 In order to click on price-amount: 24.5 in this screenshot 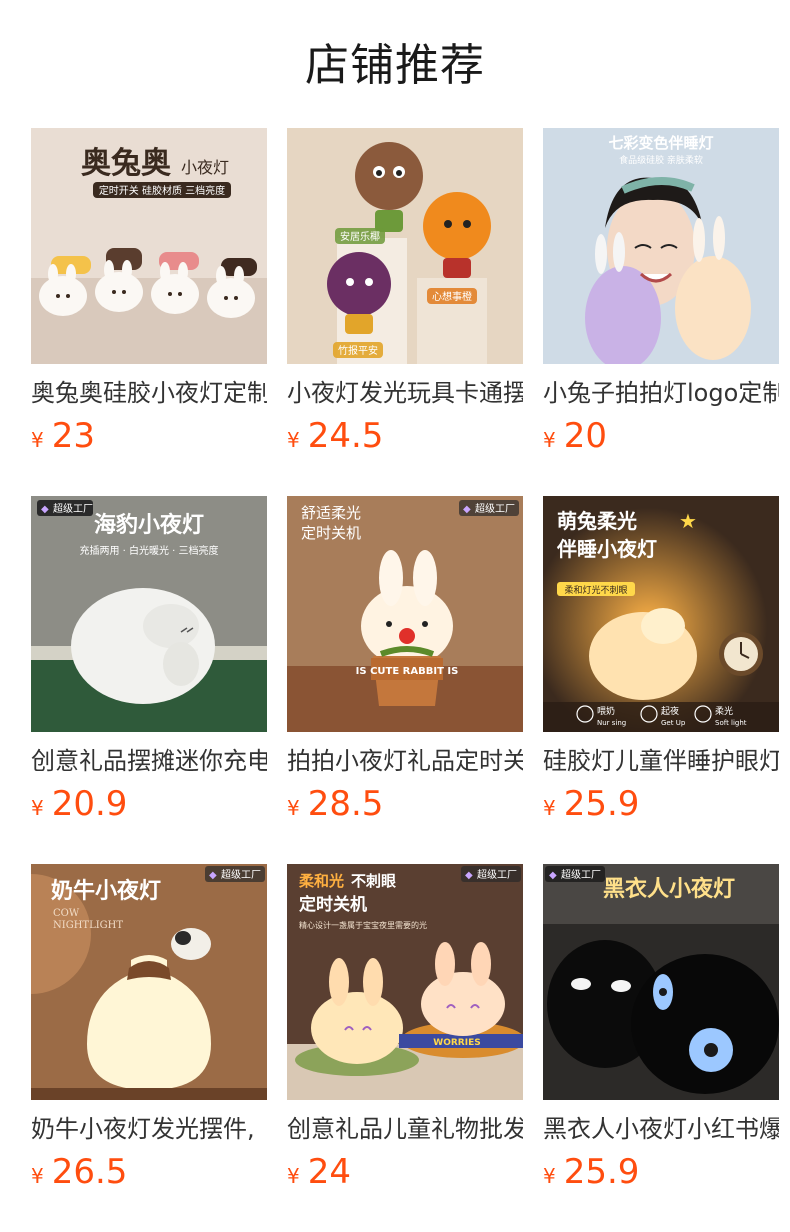, I will do `click(345, 436)`.